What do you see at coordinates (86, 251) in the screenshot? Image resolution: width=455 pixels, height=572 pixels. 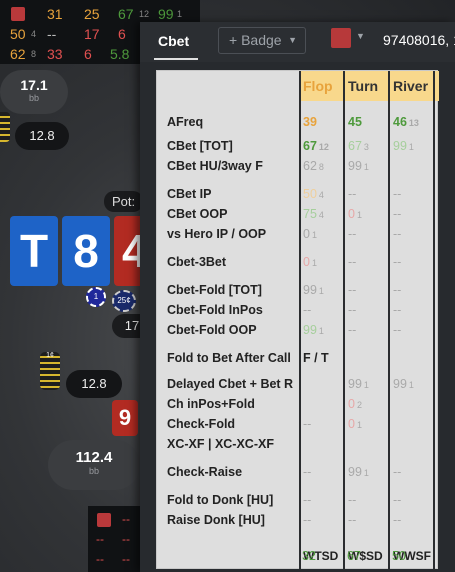 I see `board-card: 8` at bounding box center [86, 251].